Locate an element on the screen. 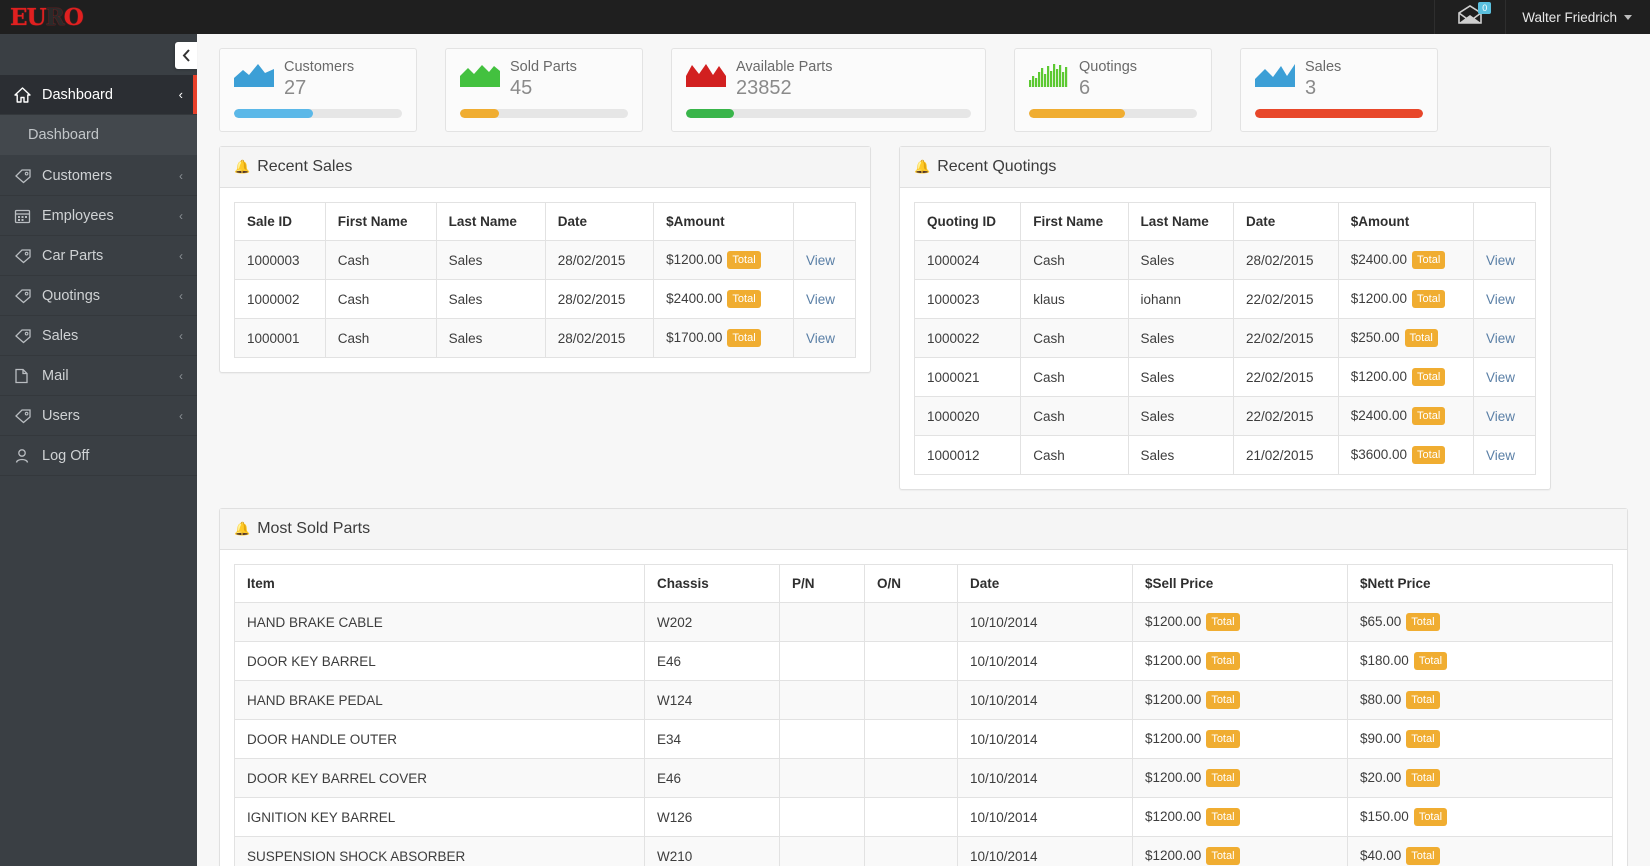 The image size is (1650, 866). stat-progress-track is located at coordinates (1339, 113).